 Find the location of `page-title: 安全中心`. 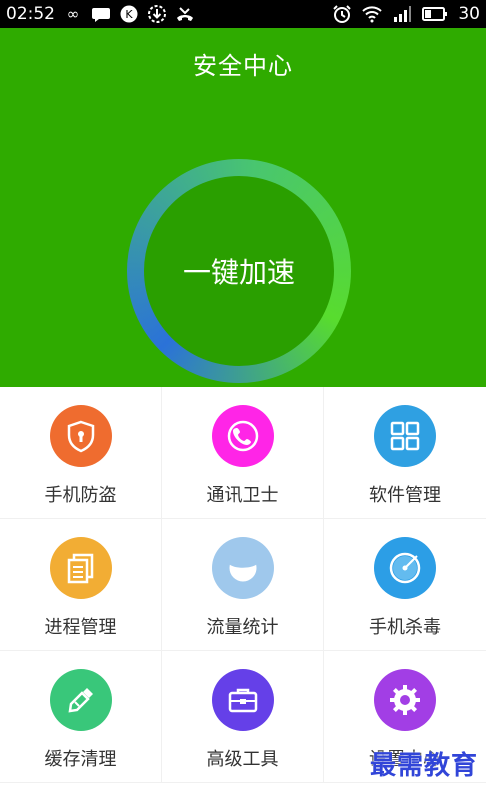

page-title: 安全中心 is located at coordinates (243, 66).